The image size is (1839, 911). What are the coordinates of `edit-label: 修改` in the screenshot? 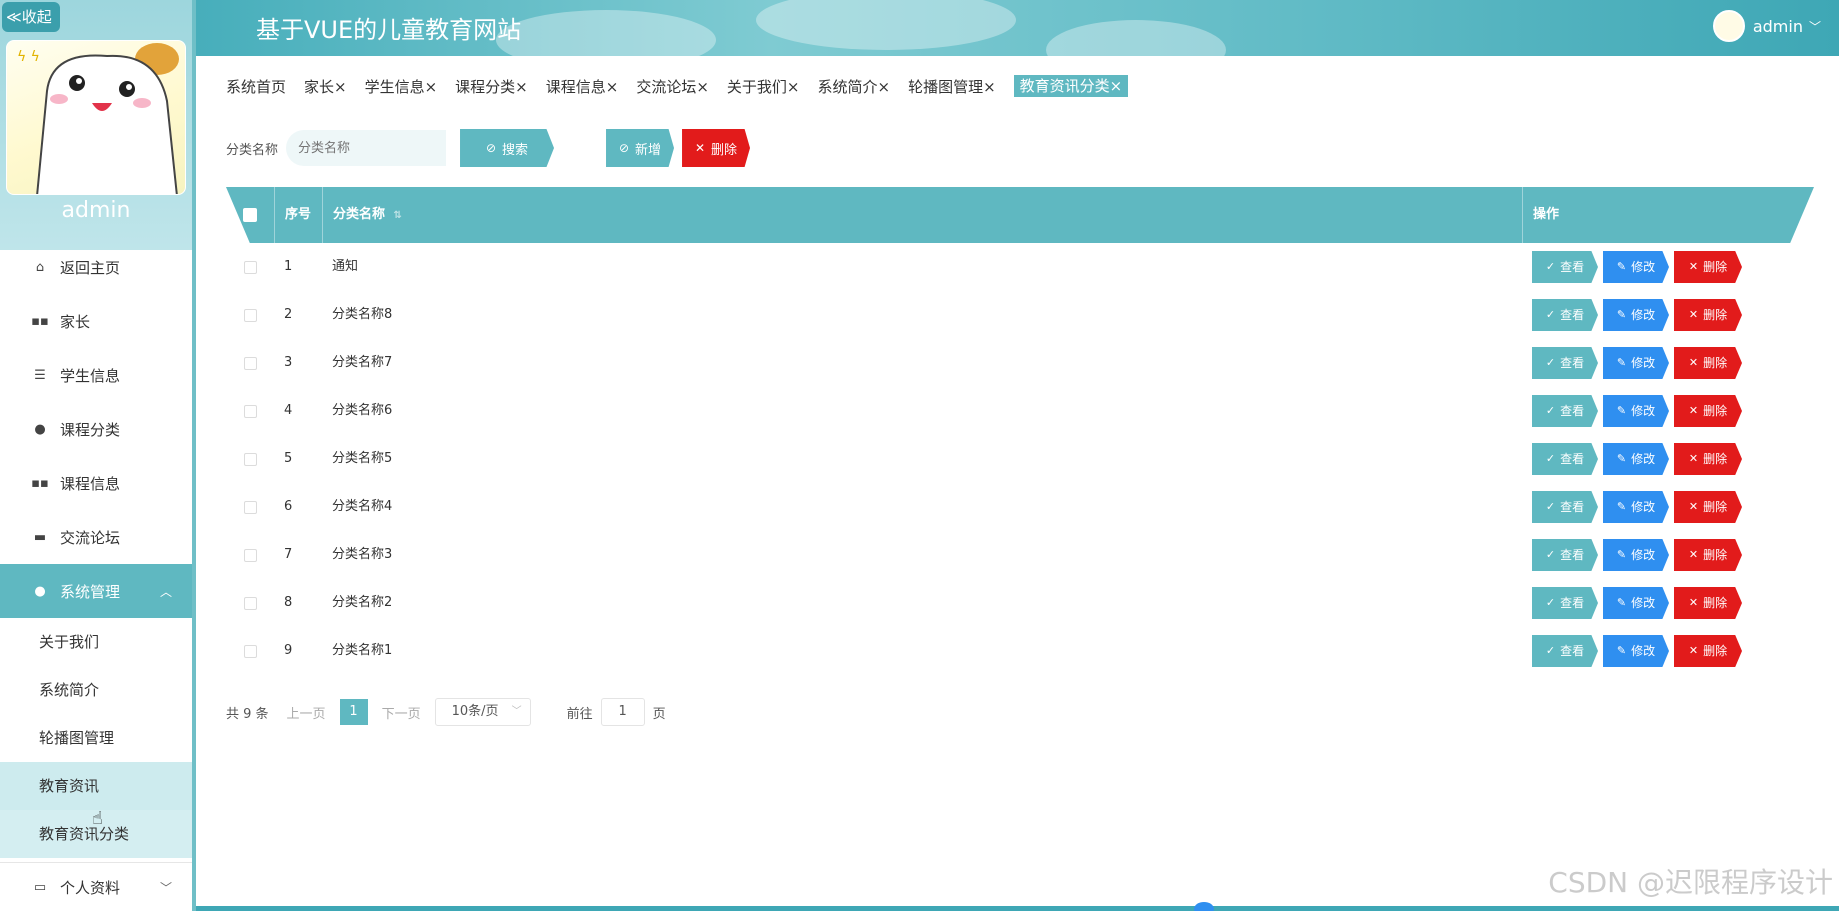 It's located at (1643, 363).